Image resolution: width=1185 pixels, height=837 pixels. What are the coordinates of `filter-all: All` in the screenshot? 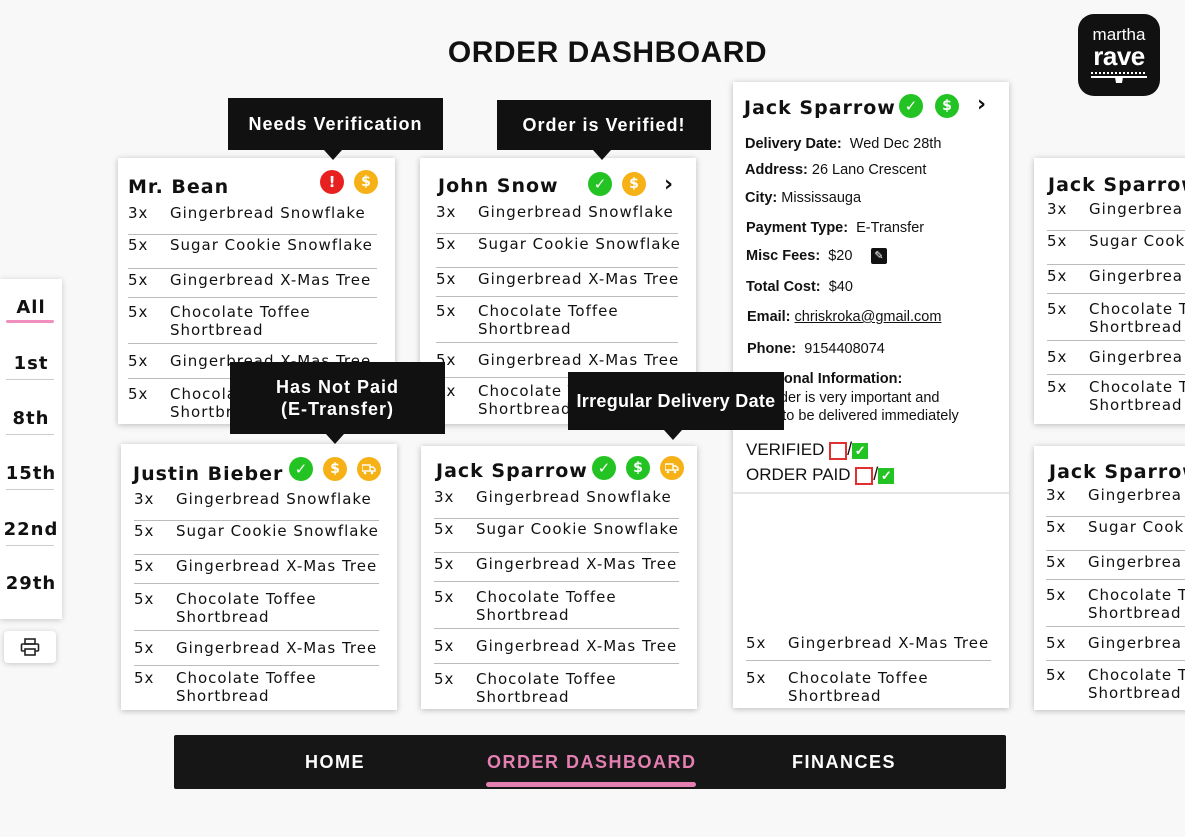 It's located at (31, 307).